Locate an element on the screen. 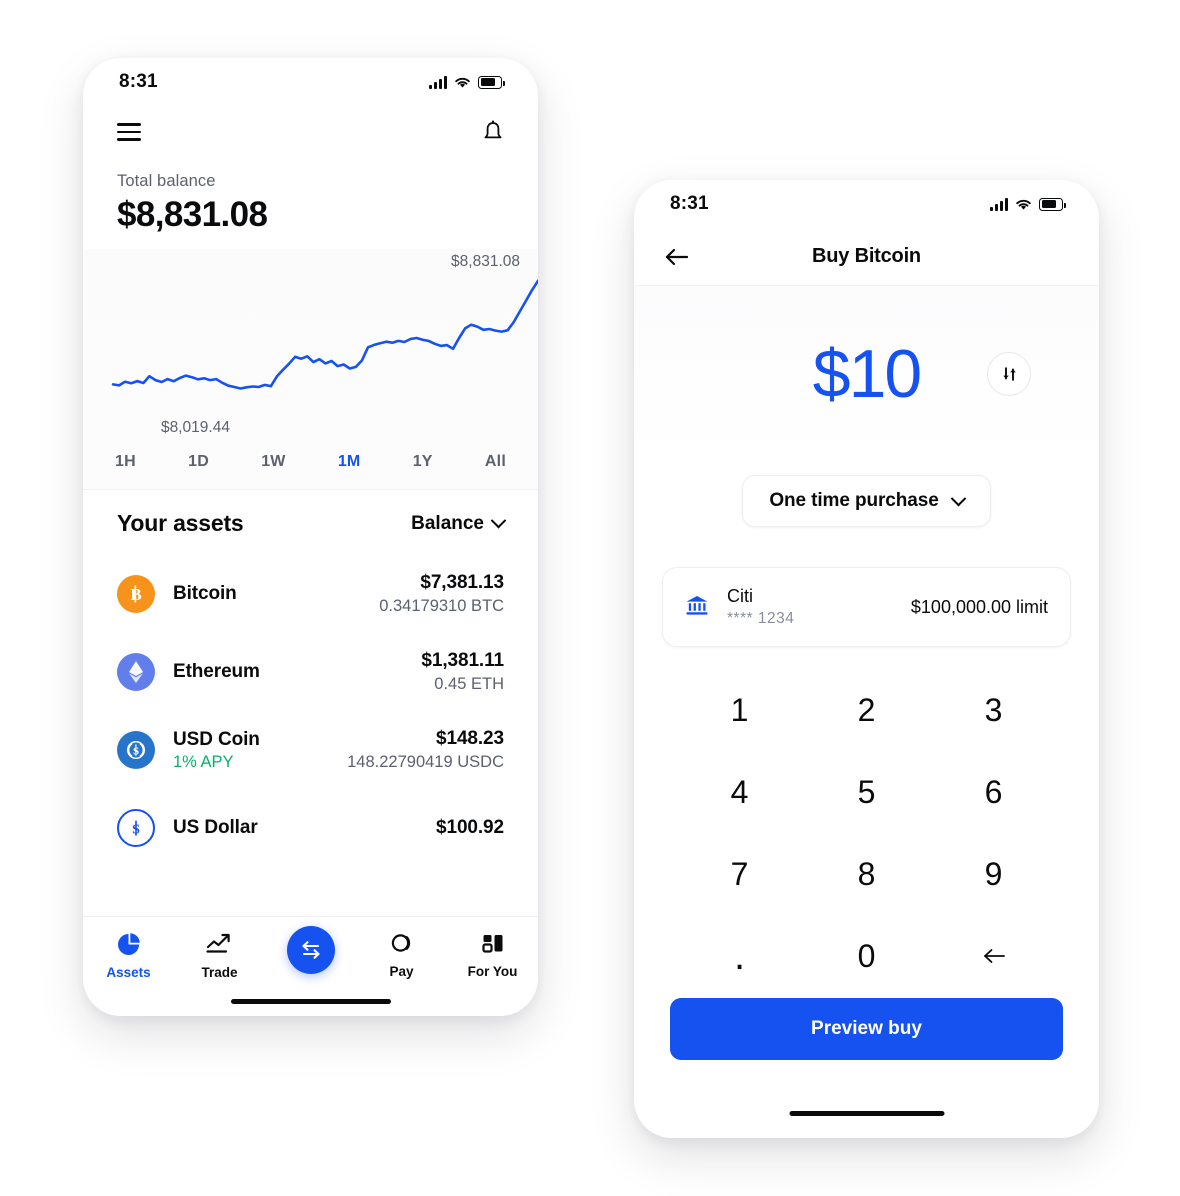 The width and height of the screenshot is (1180, 1196). tab-label: For You is located at coordinates (492, 971).